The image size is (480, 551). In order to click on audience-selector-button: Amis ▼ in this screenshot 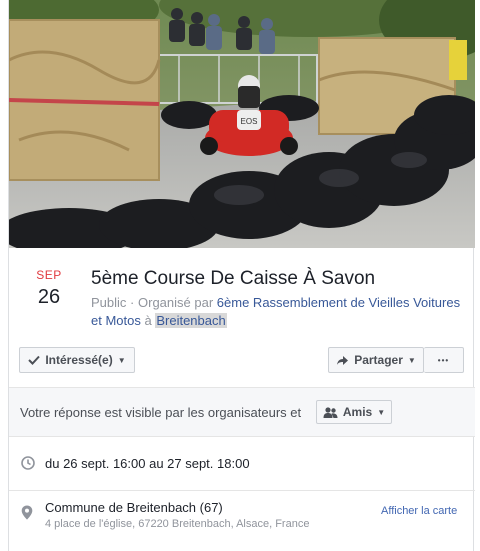, I will do `click(354, 412)`.